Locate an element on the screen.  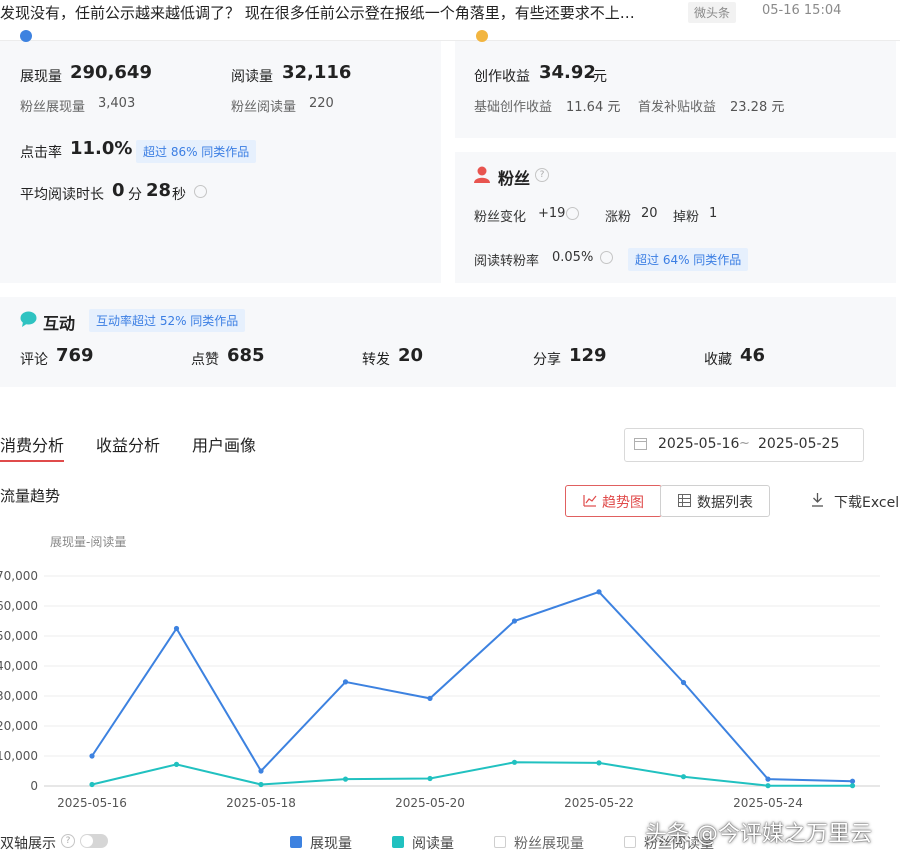
income-label: 创作收益 is located at coordinates (502, 77).